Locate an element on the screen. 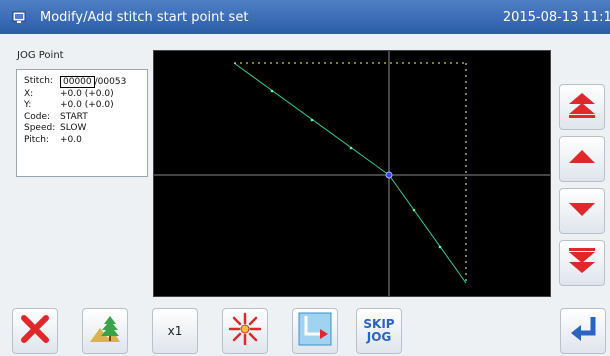 This screenshot has width=610, height=356. skip-jog-button: SKIP JOG is located at coordinates (379, 331).